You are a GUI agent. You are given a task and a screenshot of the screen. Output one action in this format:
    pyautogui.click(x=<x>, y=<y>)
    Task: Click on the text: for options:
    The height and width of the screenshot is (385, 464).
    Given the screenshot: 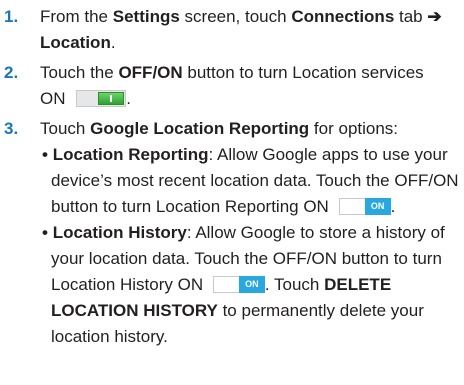 What is the action you would take?
    pyautogui.click(x=354, y=128)
    